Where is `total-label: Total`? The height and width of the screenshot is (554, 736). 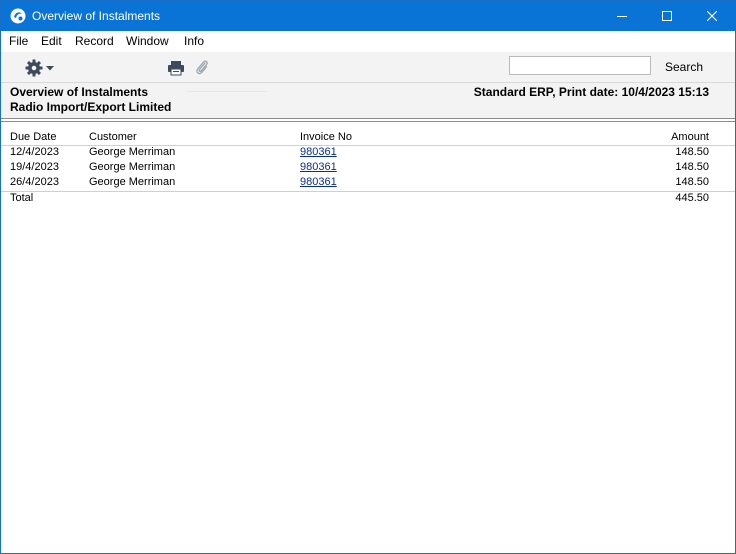
total-label: Total is located at coordinates (22, 198).